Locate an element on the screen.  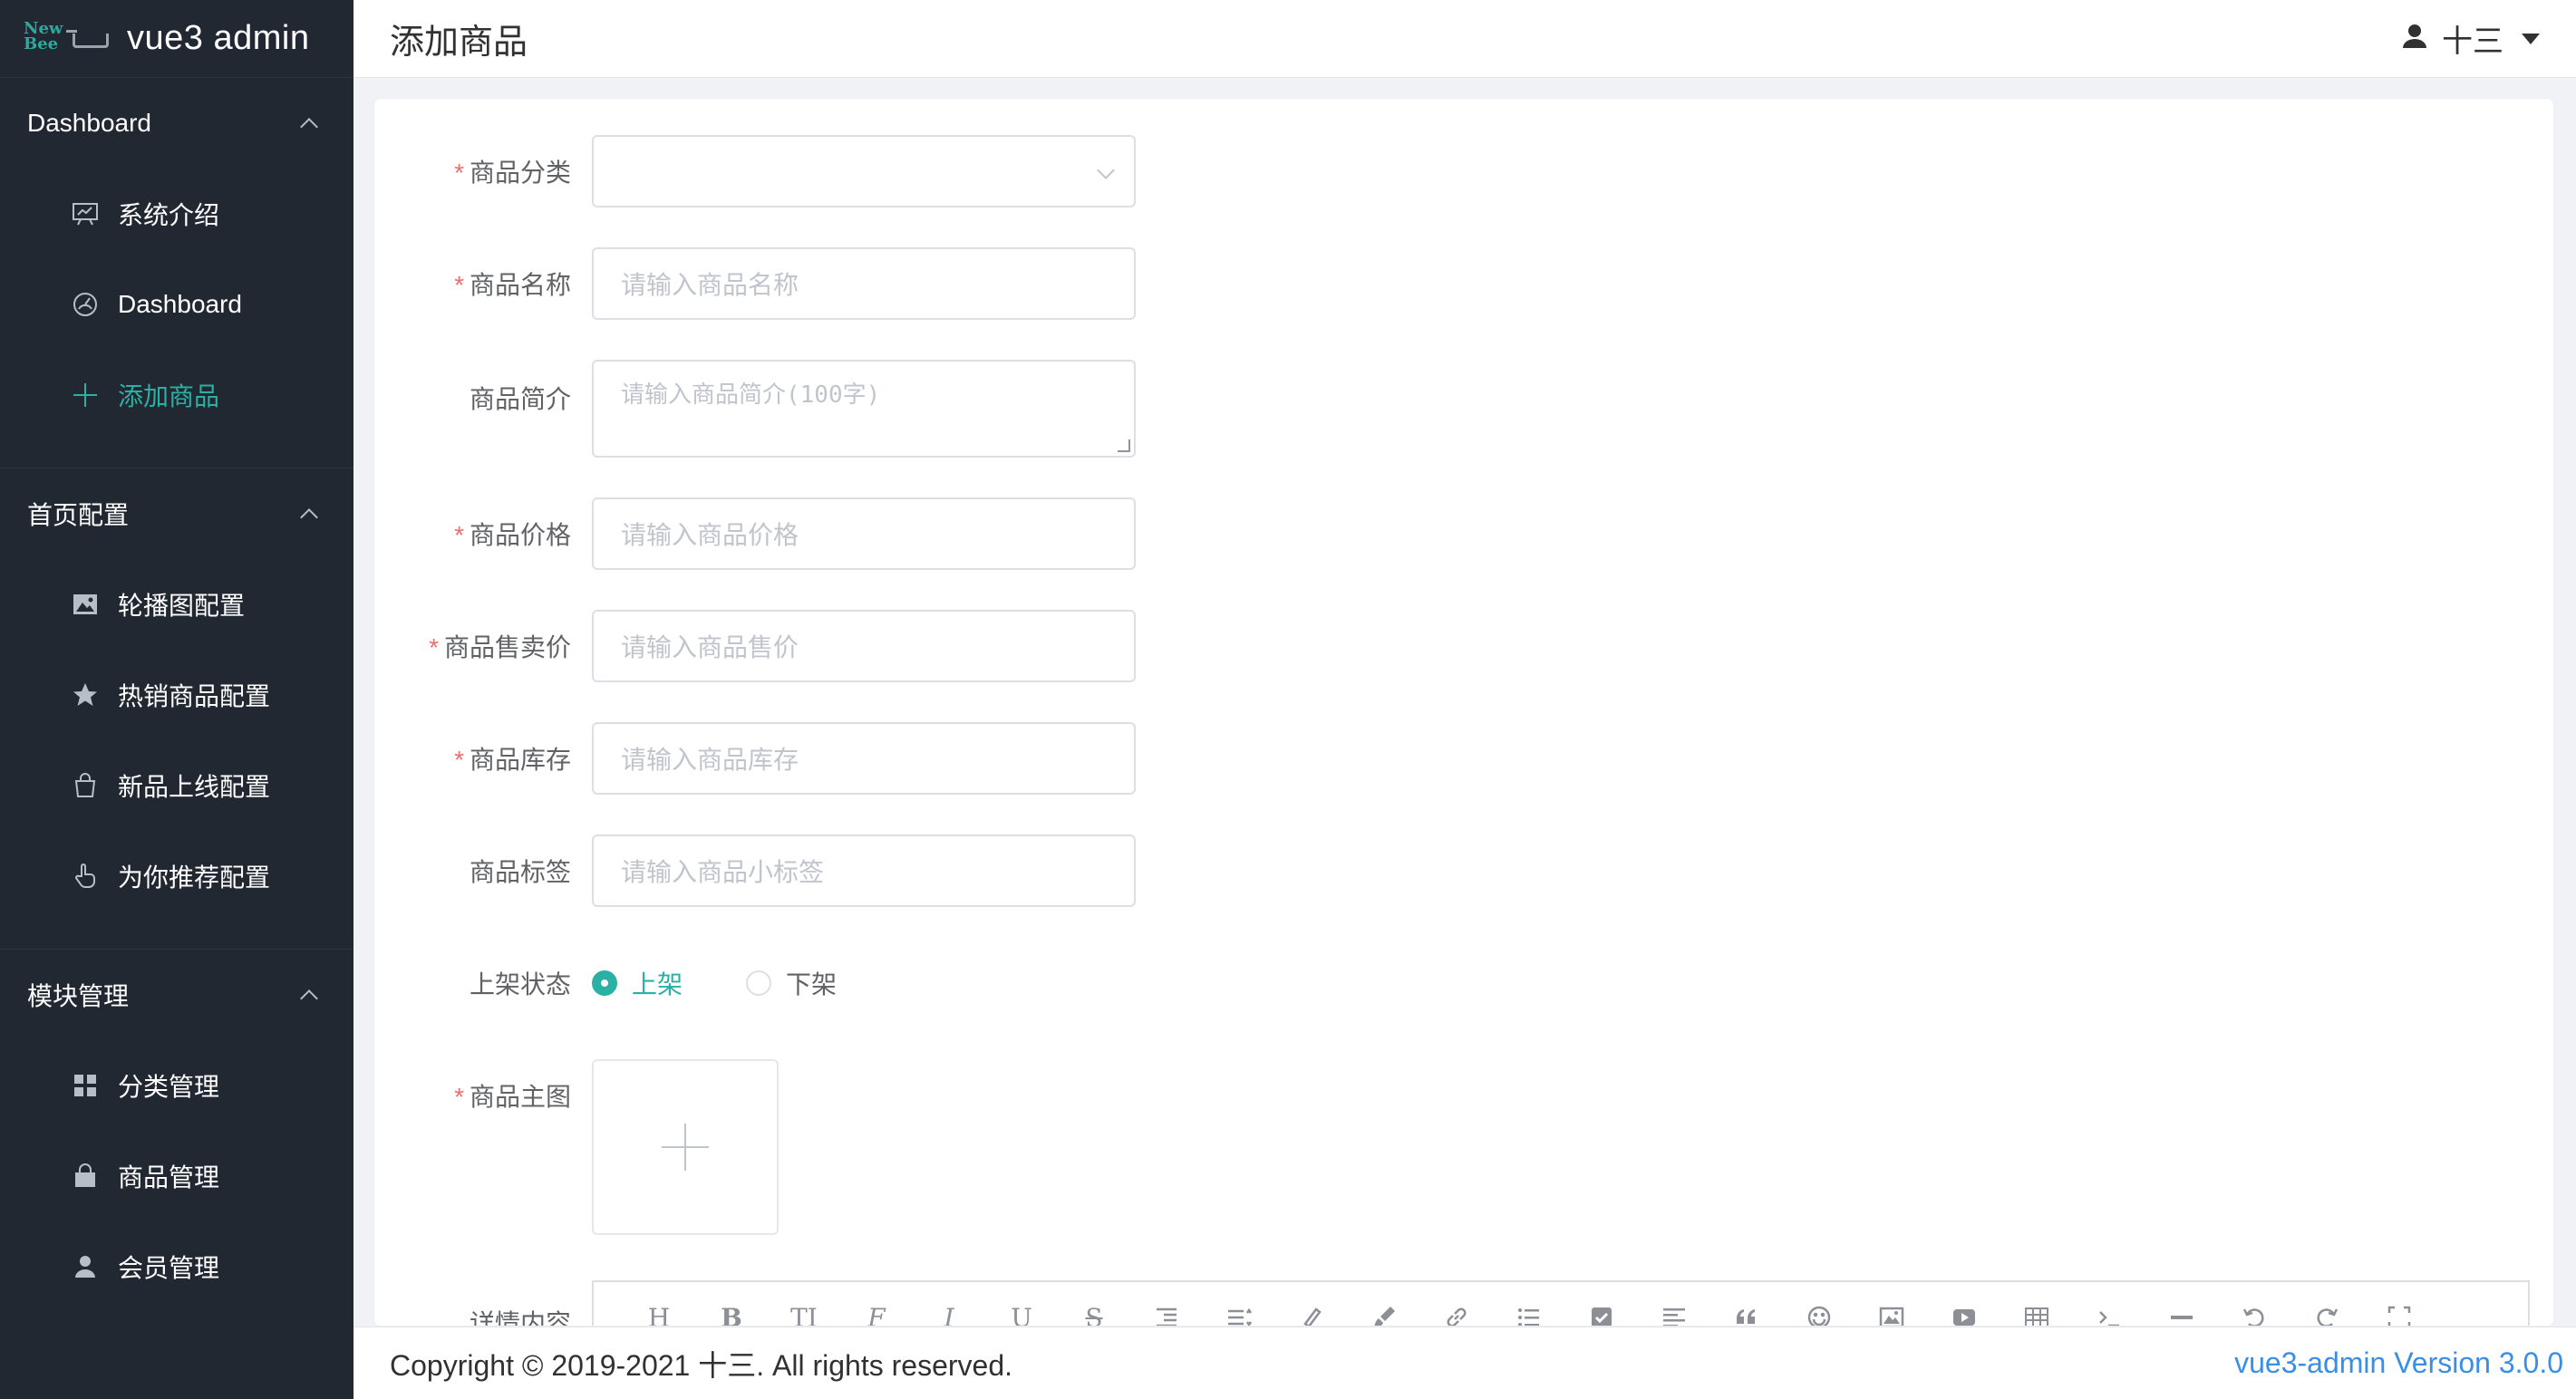
user-menu: 十三 is located at coordinates (2470, 38).